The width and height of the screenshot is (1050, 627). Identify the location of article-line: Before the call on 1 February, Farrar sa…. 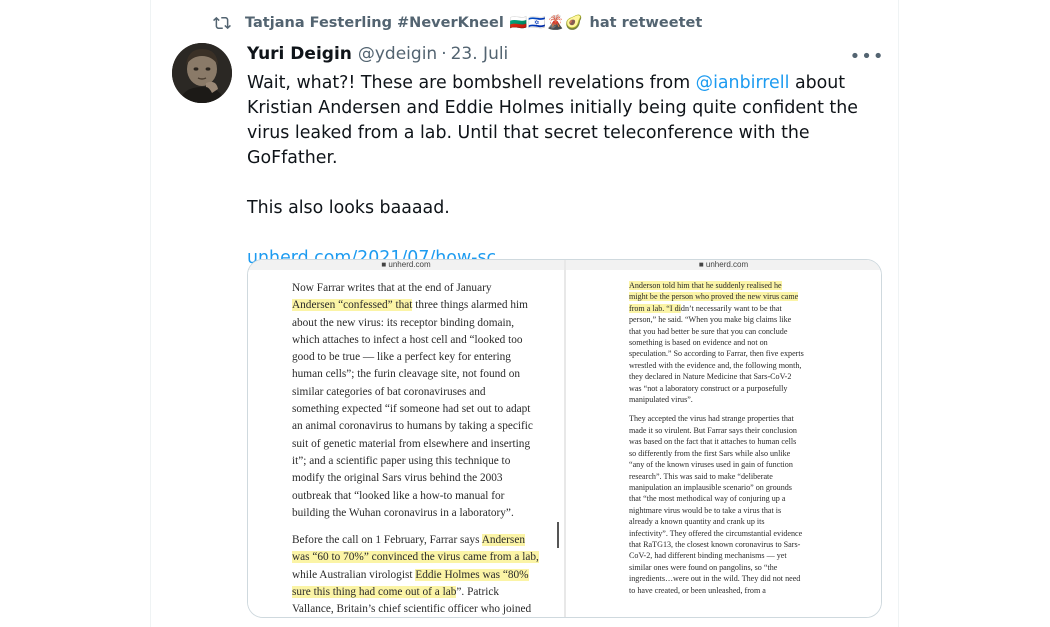
(408, 540).